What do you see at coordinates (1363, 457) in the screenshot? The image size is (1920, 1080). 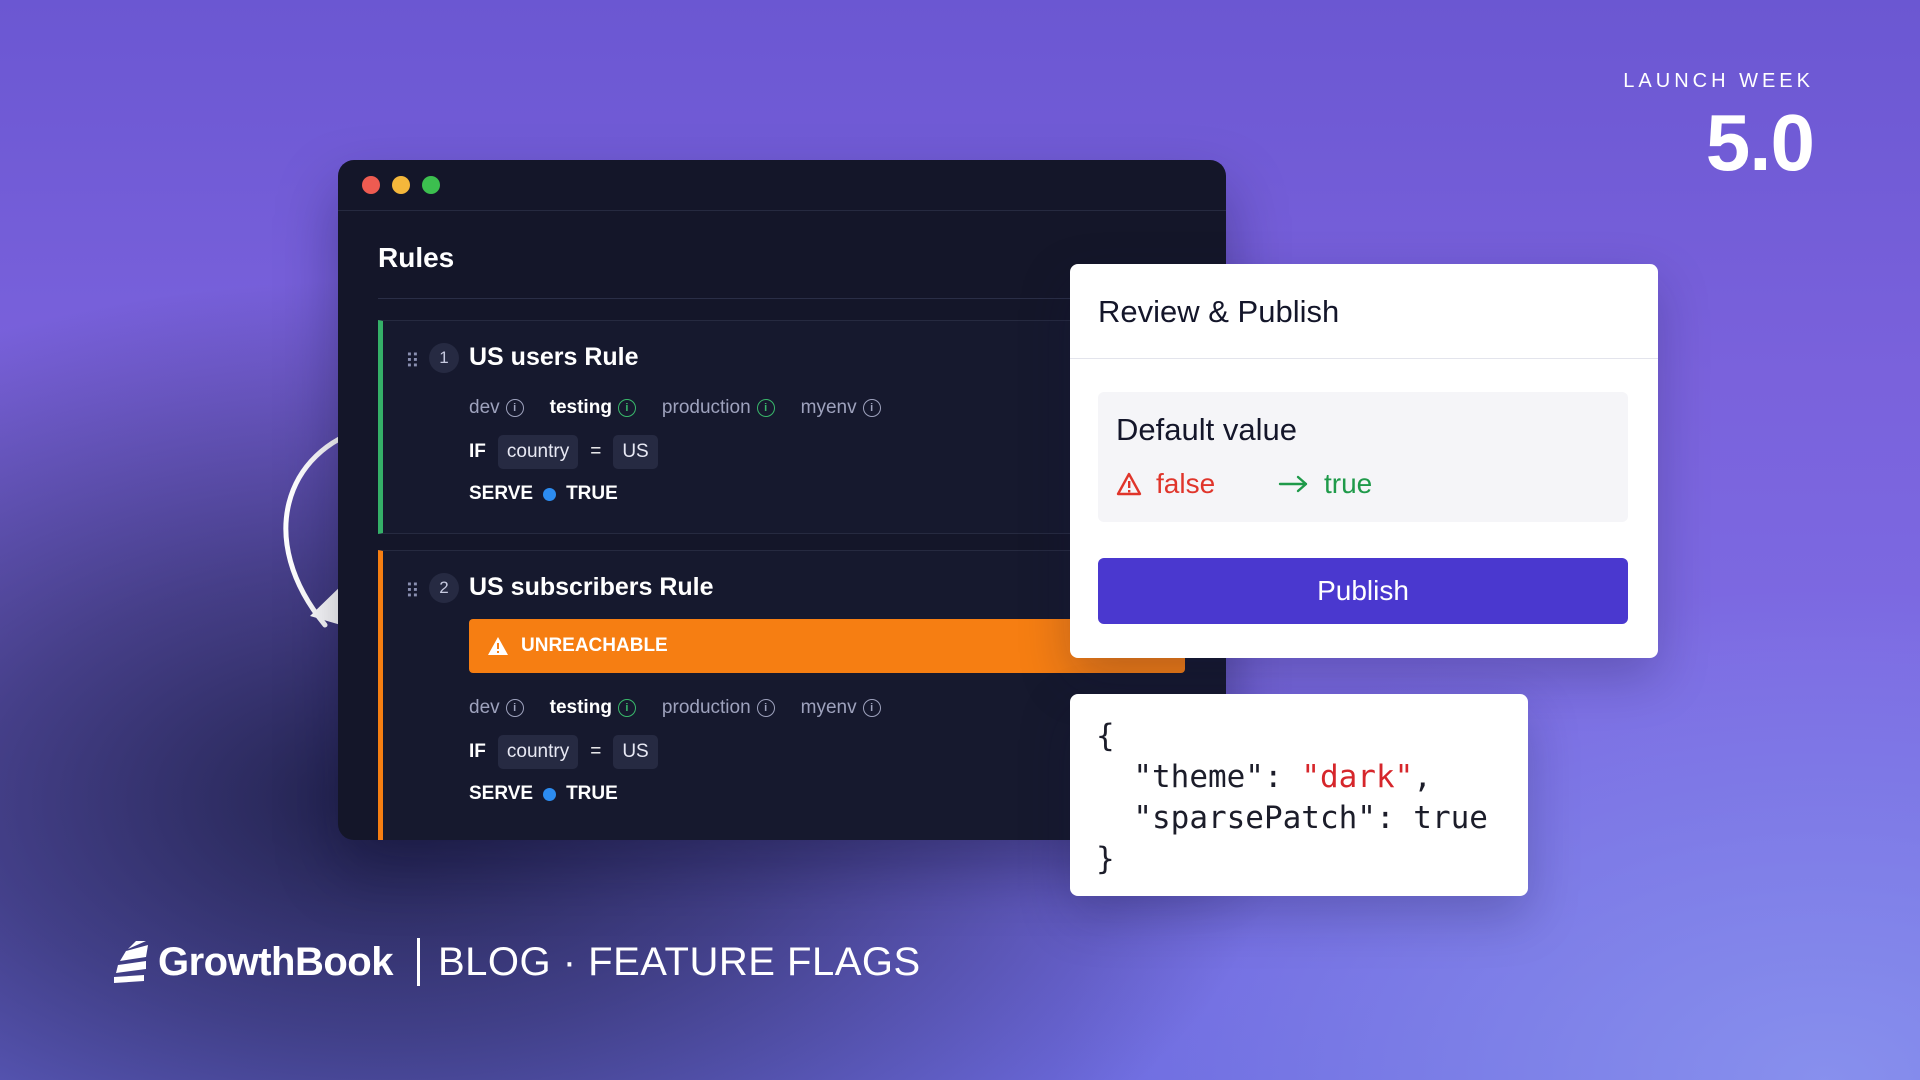 I see `default-value-diff: Default value false true` at bounding box center [1363, 457].